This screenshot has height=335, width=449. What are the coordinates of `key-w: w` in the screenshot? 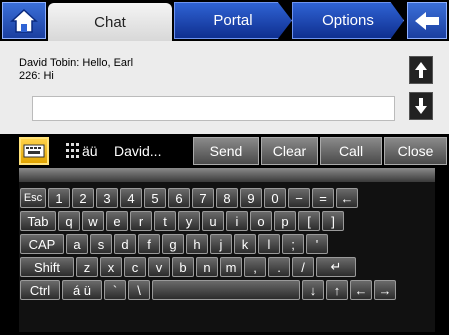 It's located at (93, 221).